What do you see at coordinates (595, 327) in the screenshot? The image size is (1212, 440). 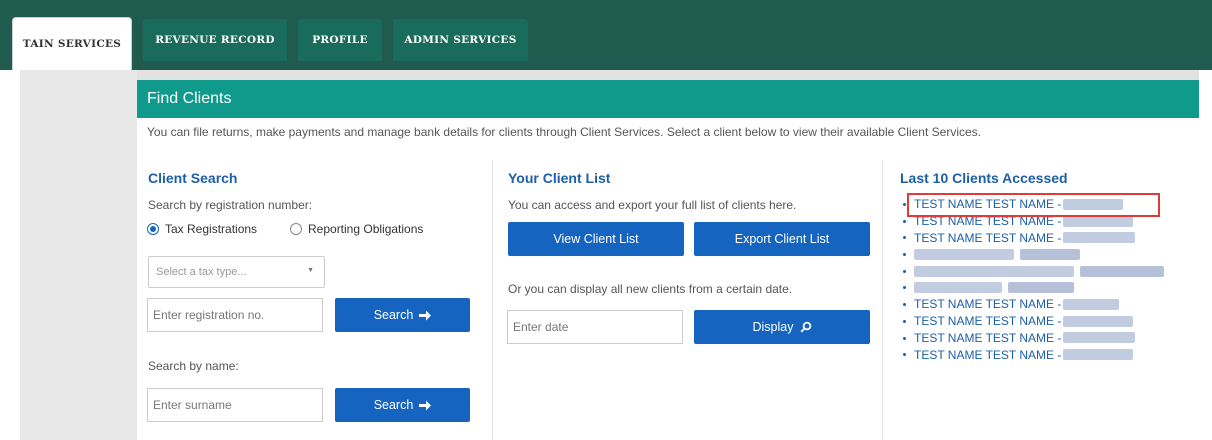 I see `date-input: Enter date` at bounding box center [595, 327].